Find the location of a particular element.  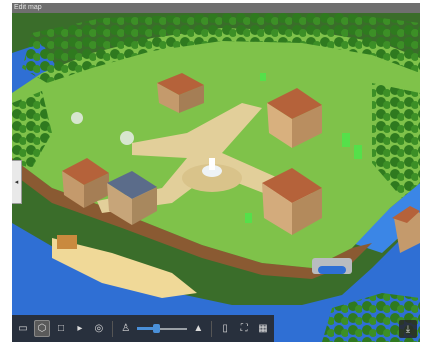

export-tray-icon: ⤓ is located at coordinates (408, 329).